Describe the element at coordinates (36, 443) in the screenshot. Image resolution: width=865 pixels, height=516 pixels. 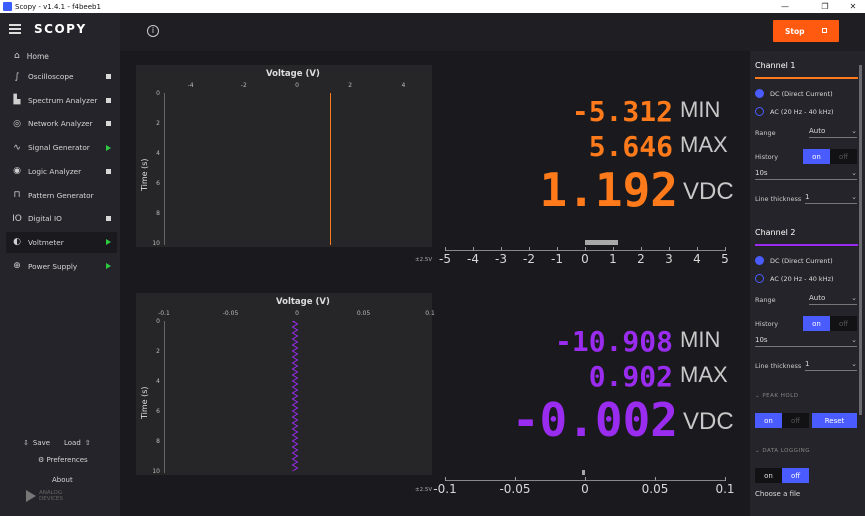
I see `save-button: ⇩ Save` at that location.